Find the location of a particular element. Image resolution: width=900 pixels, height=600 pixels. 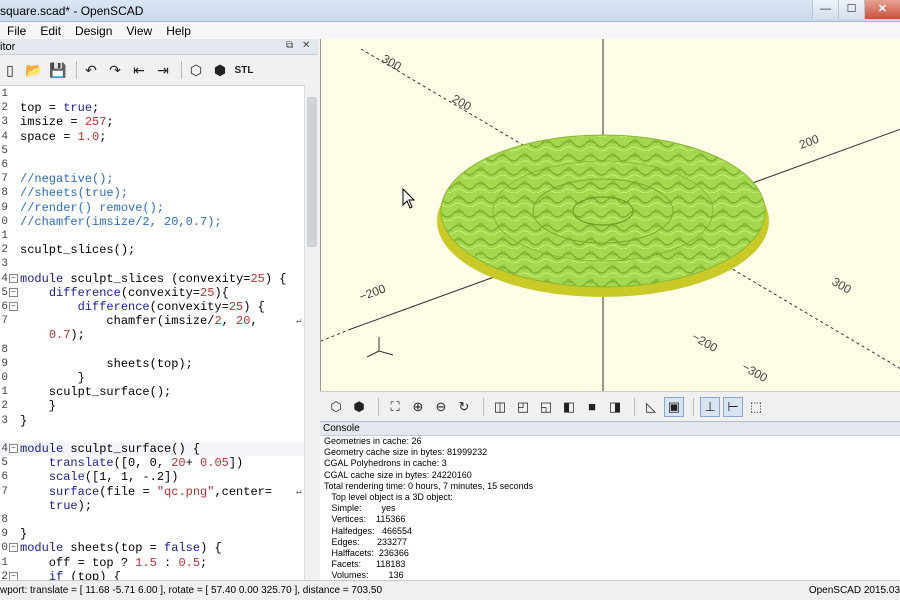

line-number: 2 is located at coordinates (4, 406).